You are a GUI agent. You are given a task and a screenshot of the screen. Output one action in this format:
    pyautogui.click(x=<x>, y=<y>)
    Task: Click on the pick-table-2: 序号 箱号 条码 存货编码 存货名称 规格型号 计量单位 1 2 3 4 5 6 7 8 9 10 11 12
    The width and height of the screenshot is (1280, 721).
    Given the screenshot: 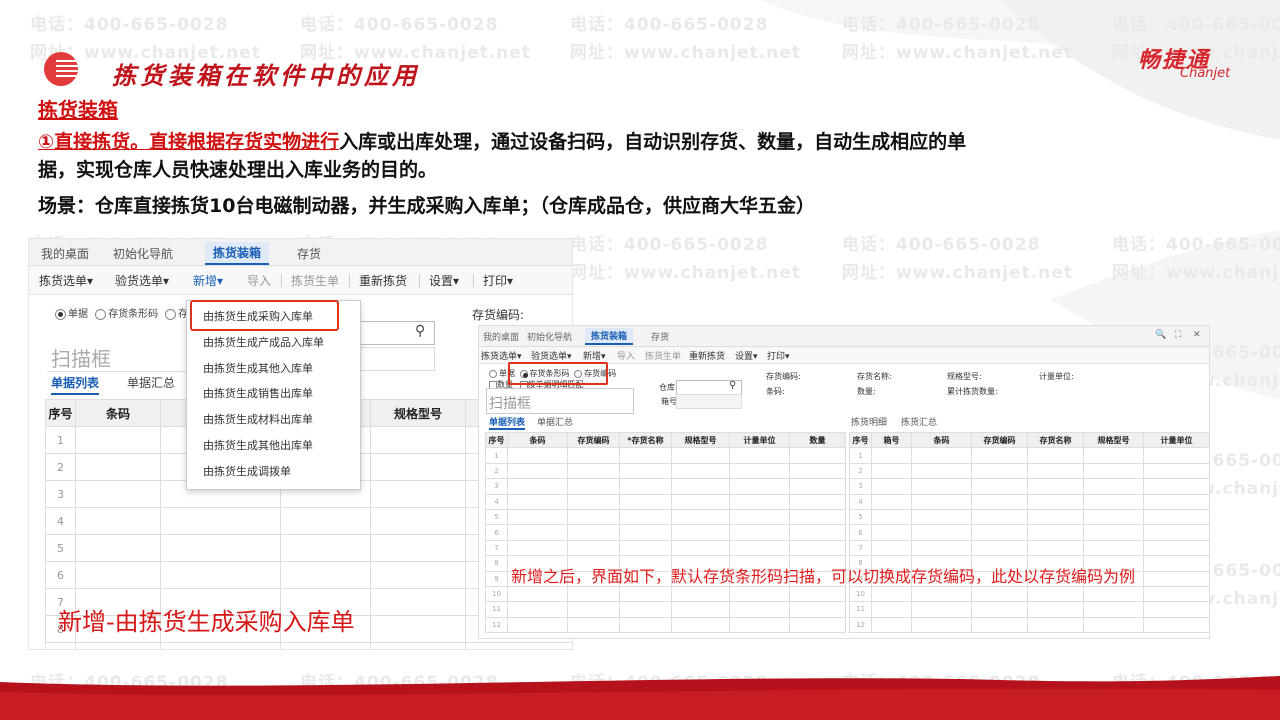 What is the action you would take?
    pyautogui.click(x=1029, y=532)
    